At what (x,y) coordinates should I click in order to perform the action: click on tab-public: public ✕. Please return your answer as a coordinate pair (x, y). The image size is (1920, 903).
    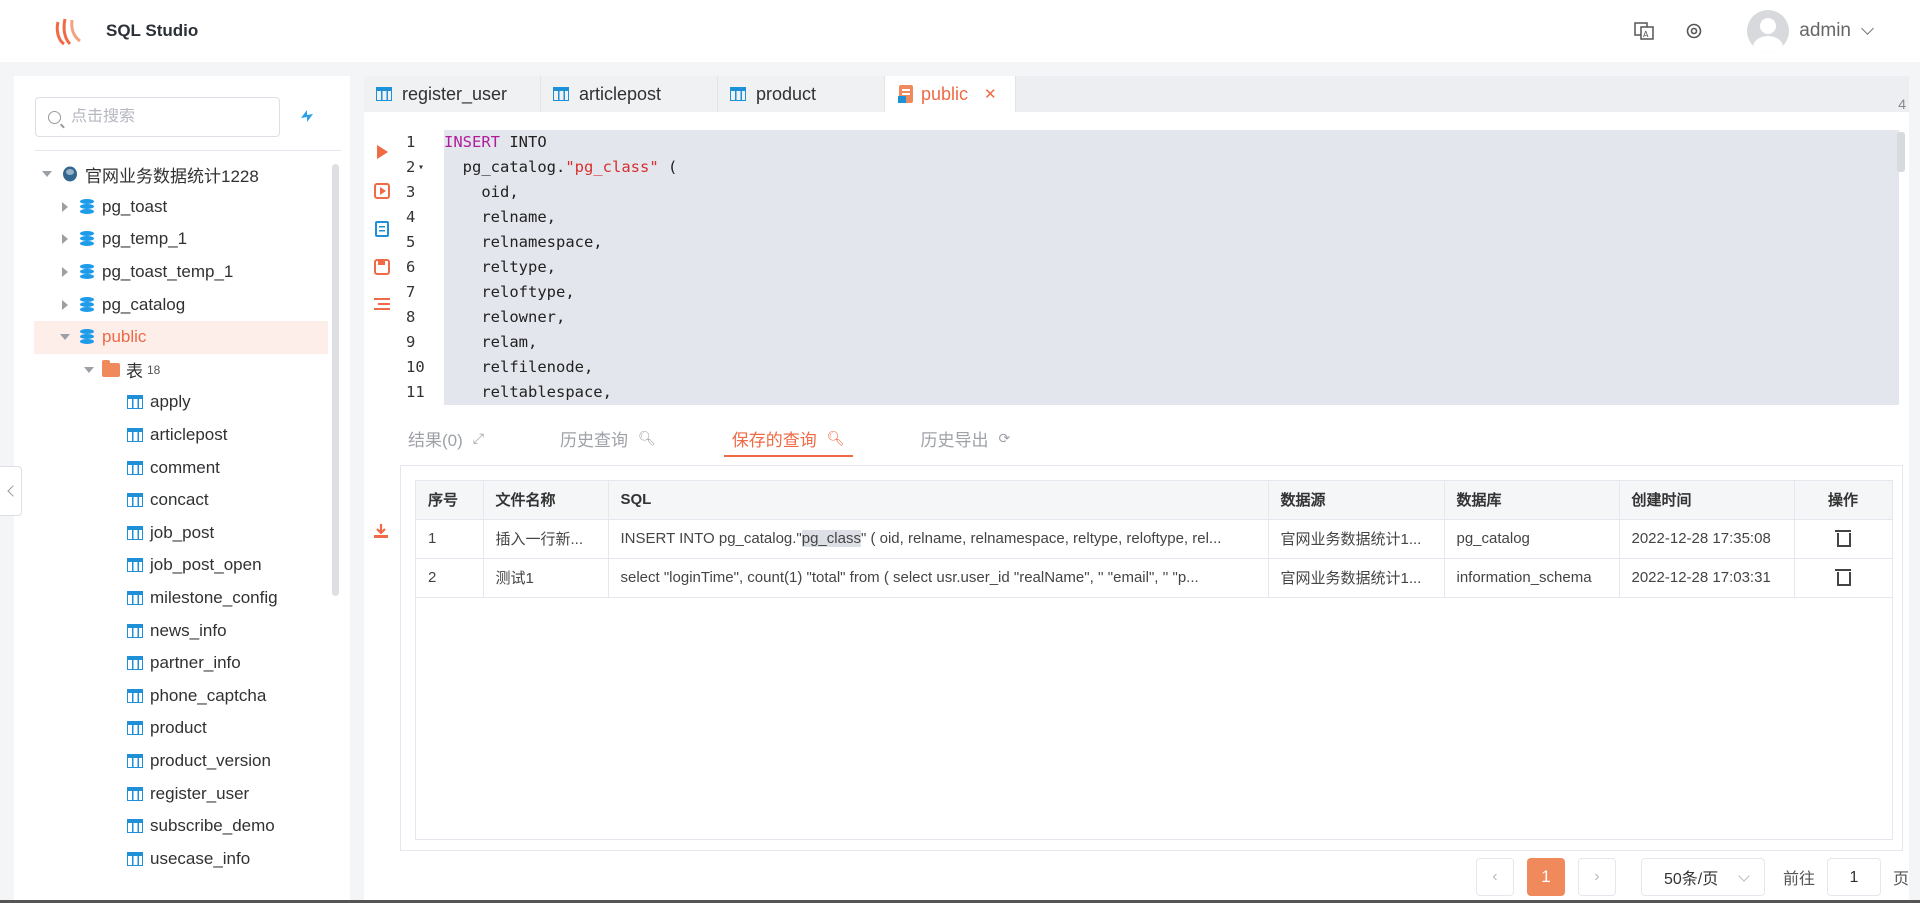
    Looking at the image, I should click on (950, 94).